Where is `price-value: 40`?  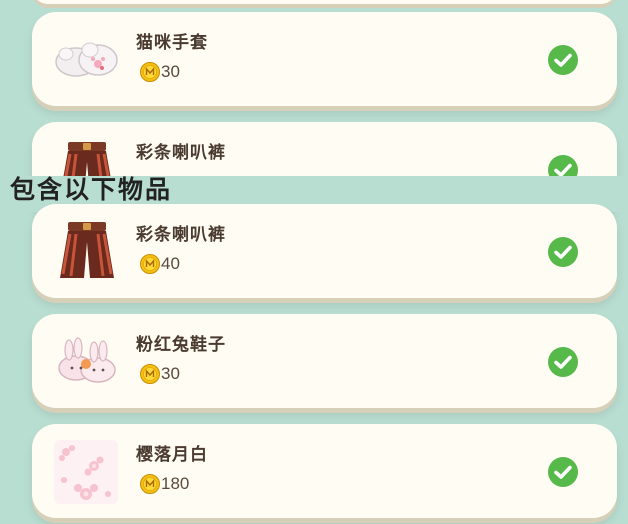
price-value: 40 is located at coordinates (170, 263).